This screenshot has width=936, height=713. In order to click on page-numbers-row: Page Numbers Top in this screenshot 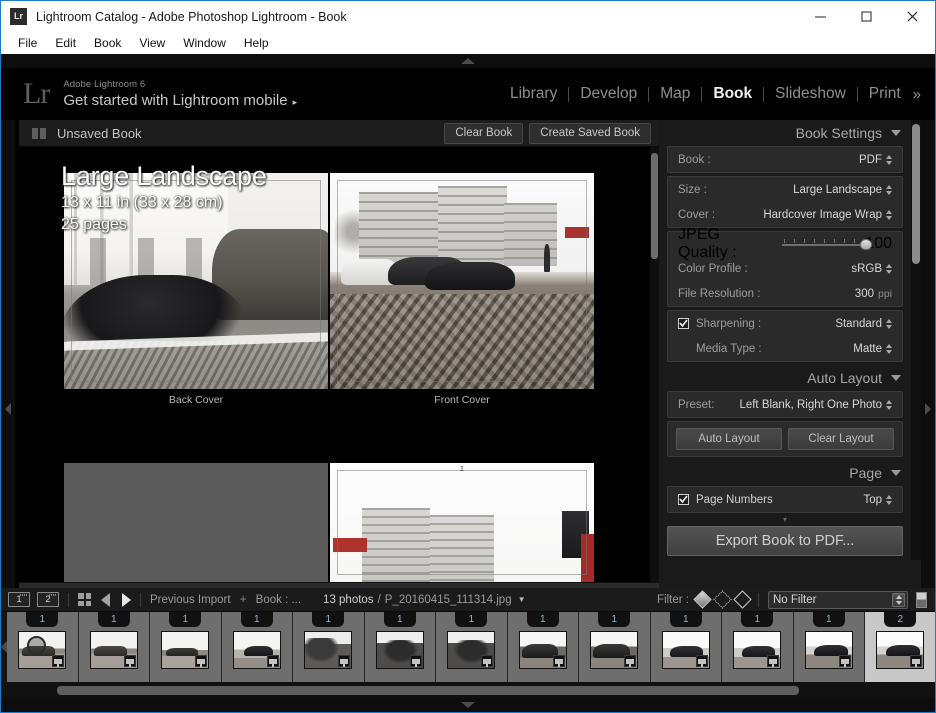, I will do `click(785, 499)`.